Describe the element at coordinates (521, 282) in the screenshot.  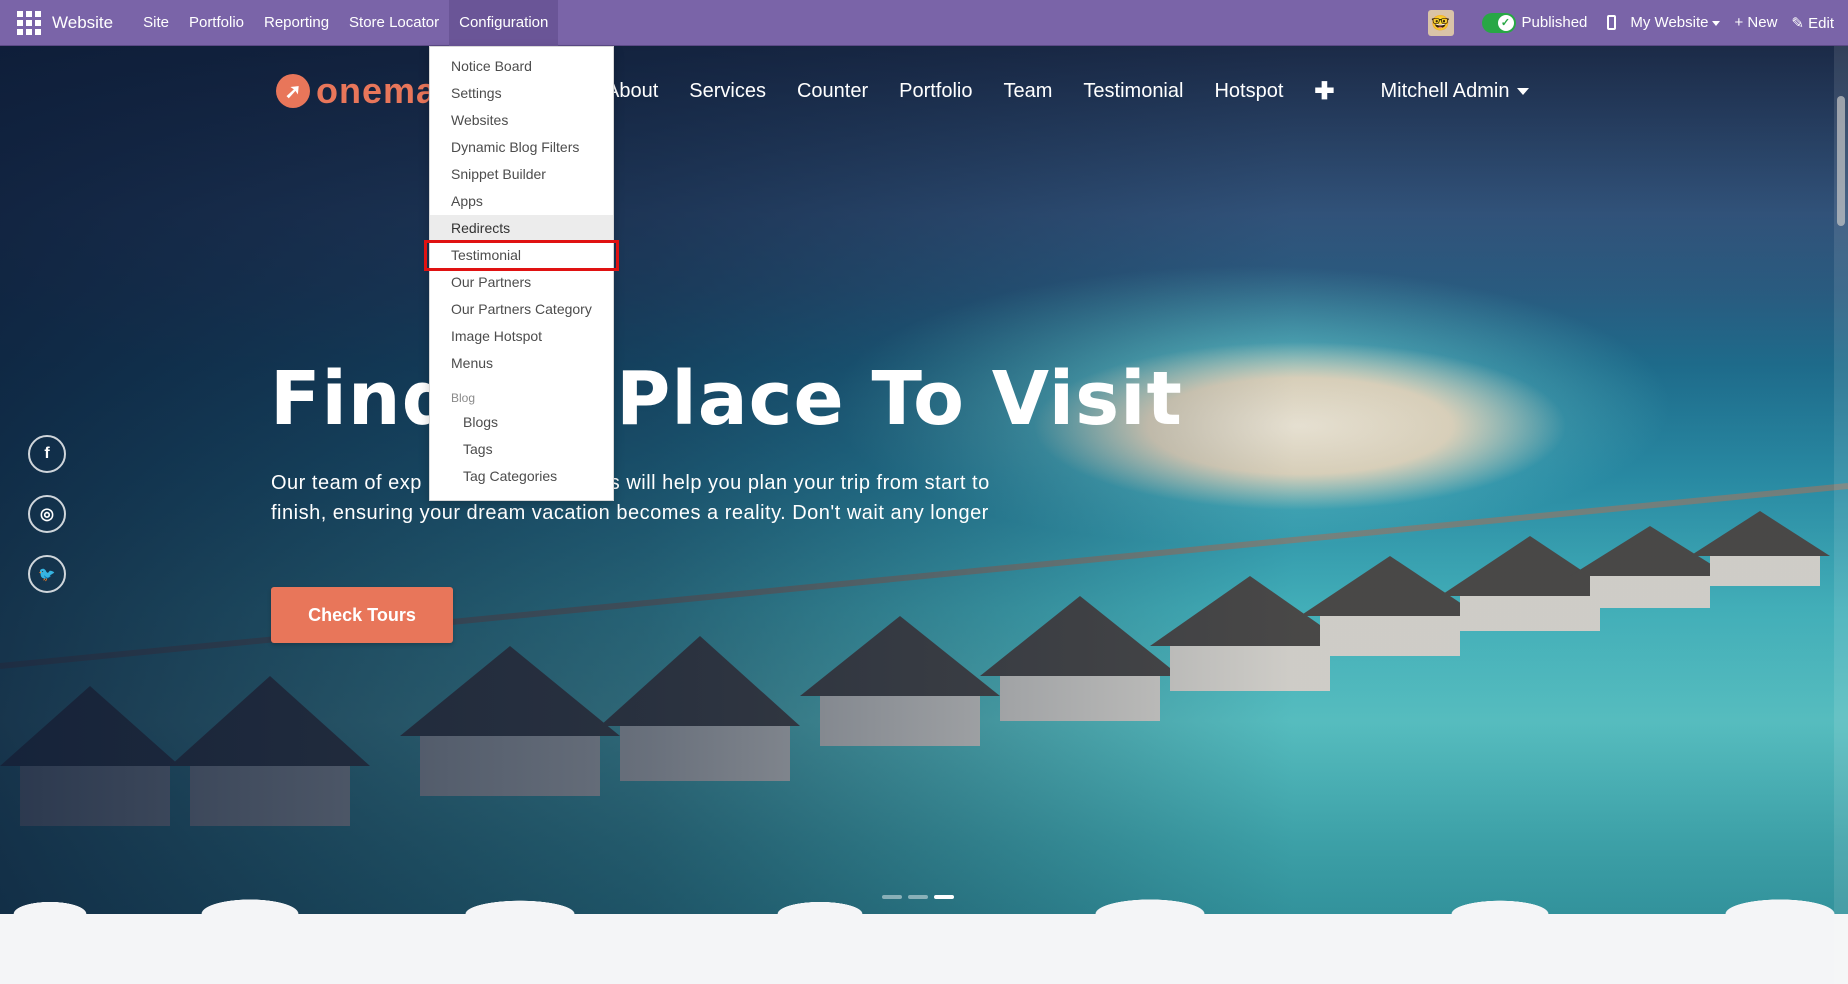
I see `menu-item-our-partners: Our Partners` at that location.